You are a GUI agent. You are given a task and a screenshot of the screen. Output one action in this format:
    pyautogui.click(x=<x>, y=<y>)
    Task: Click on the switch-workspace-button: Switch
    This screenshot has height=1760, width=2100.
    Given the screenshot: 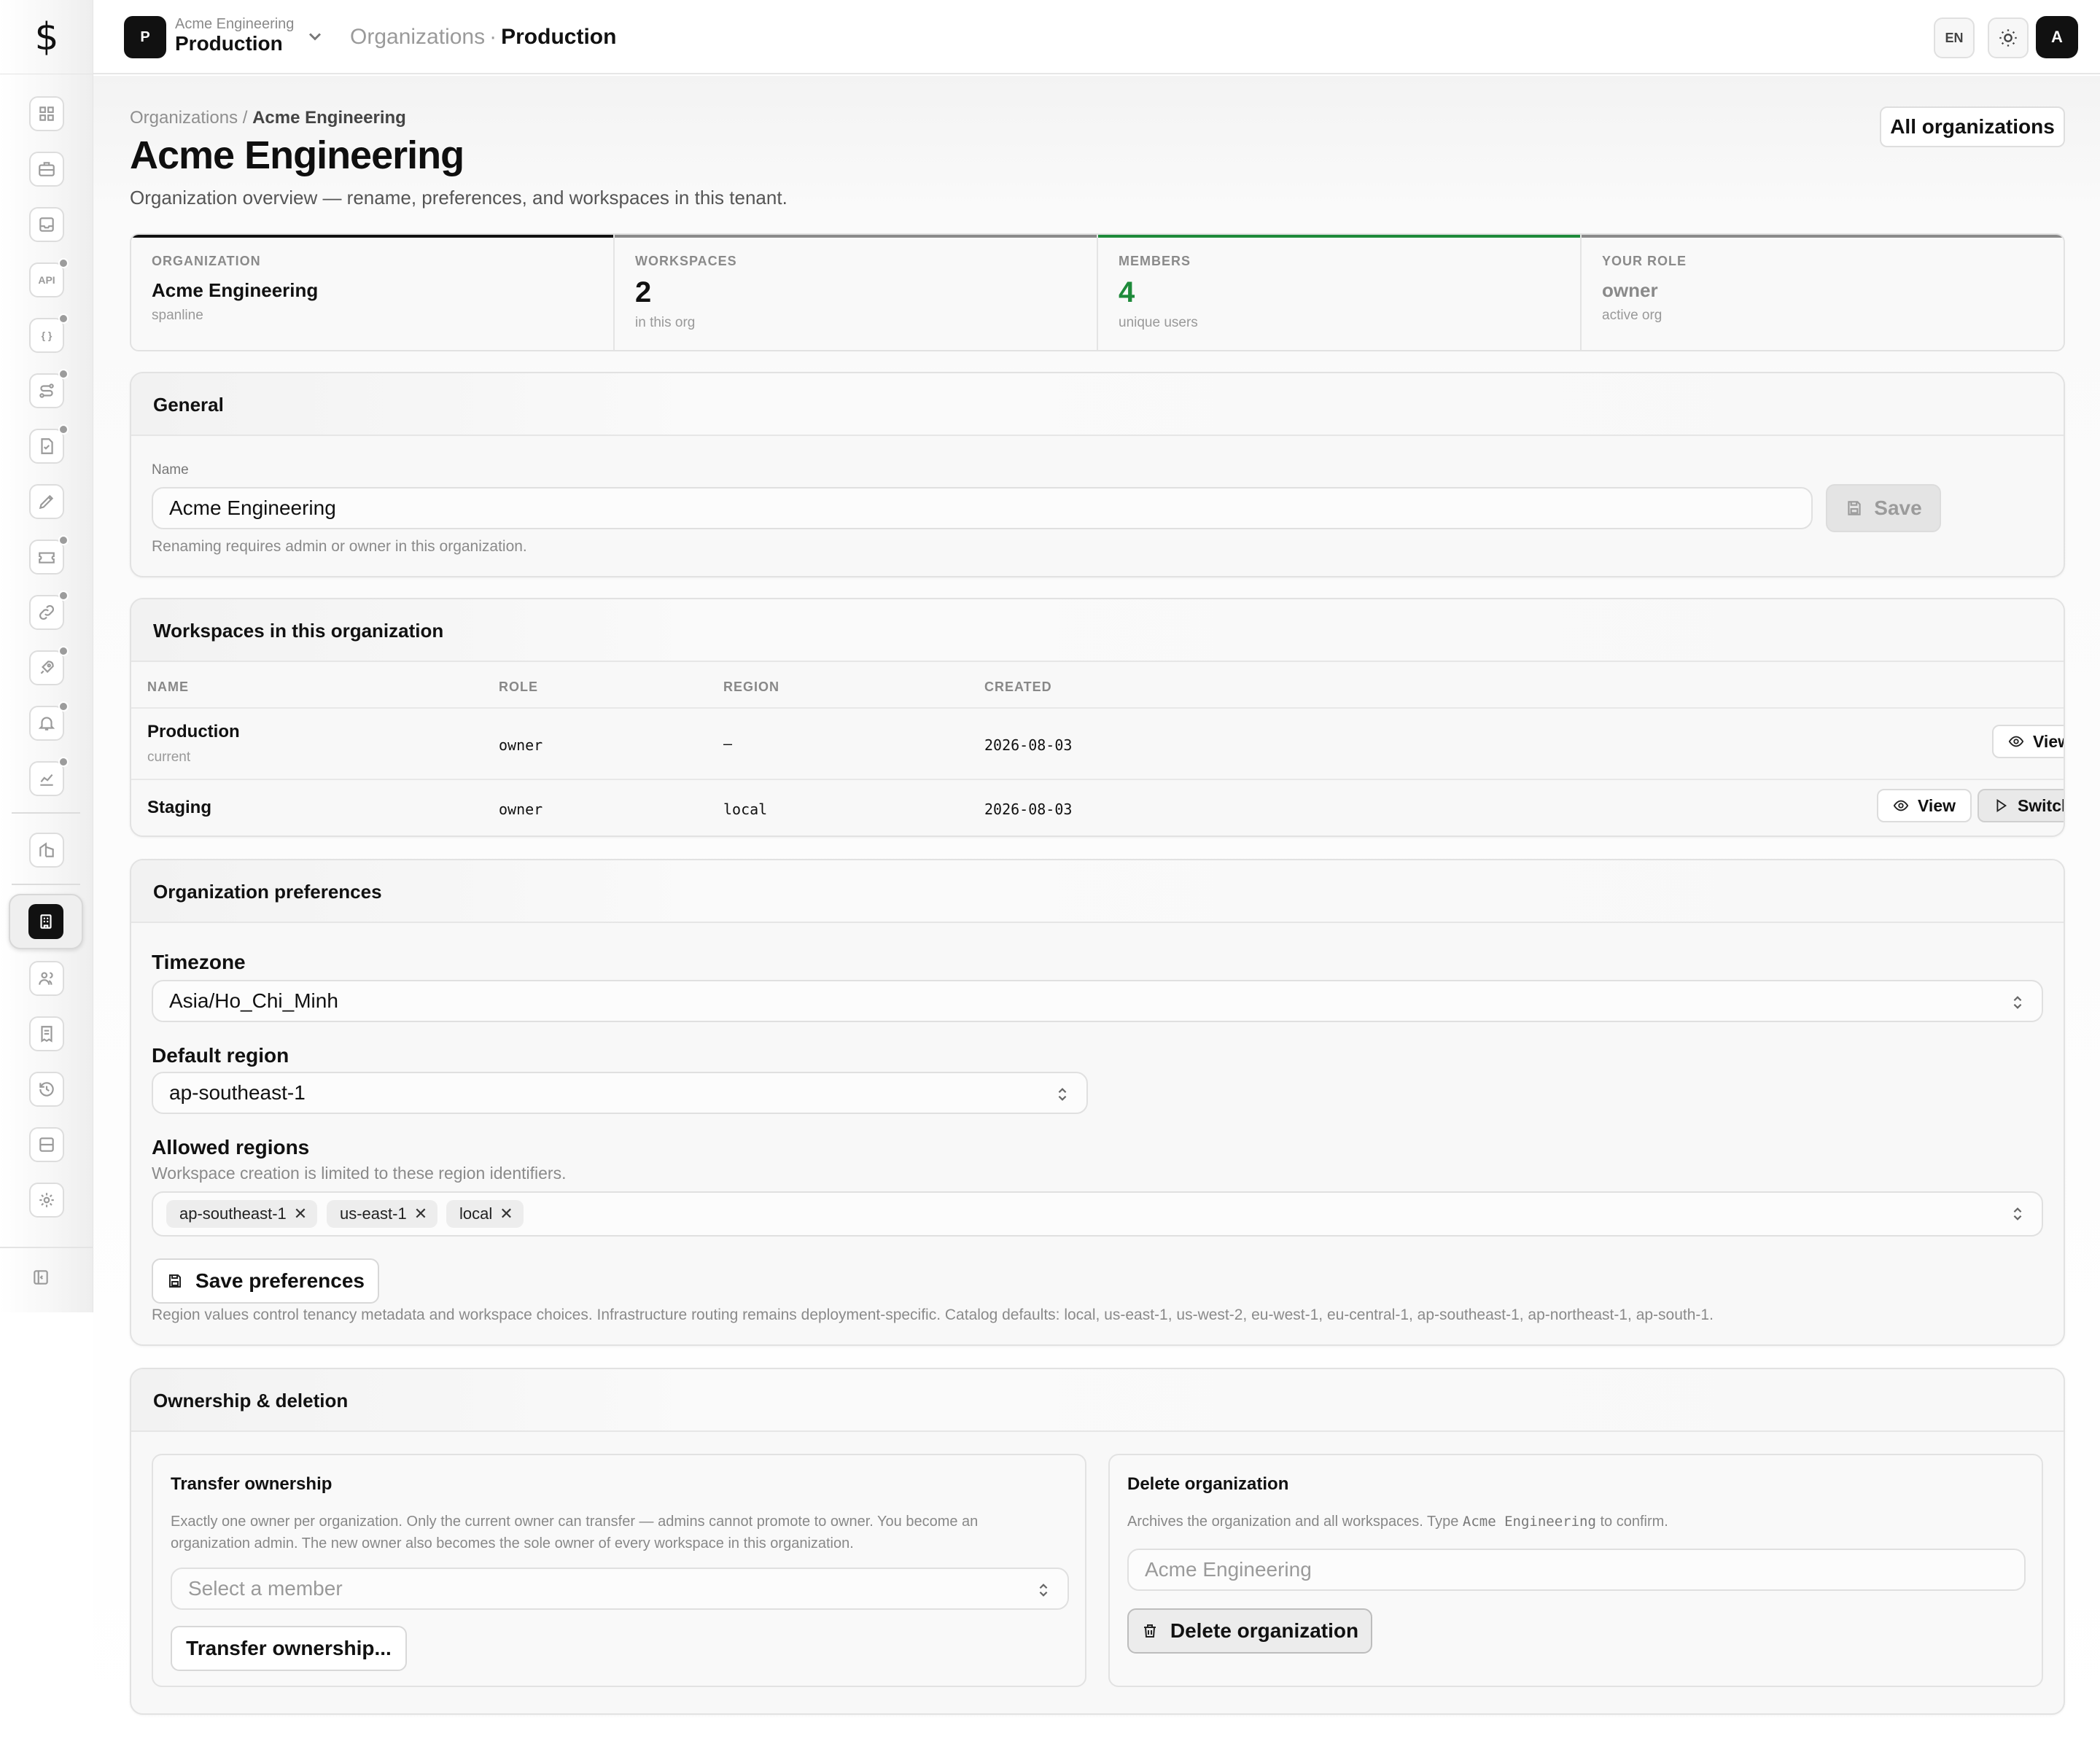 What is the action you would take?
    pyautogui.click(x=2021, y=806)
    